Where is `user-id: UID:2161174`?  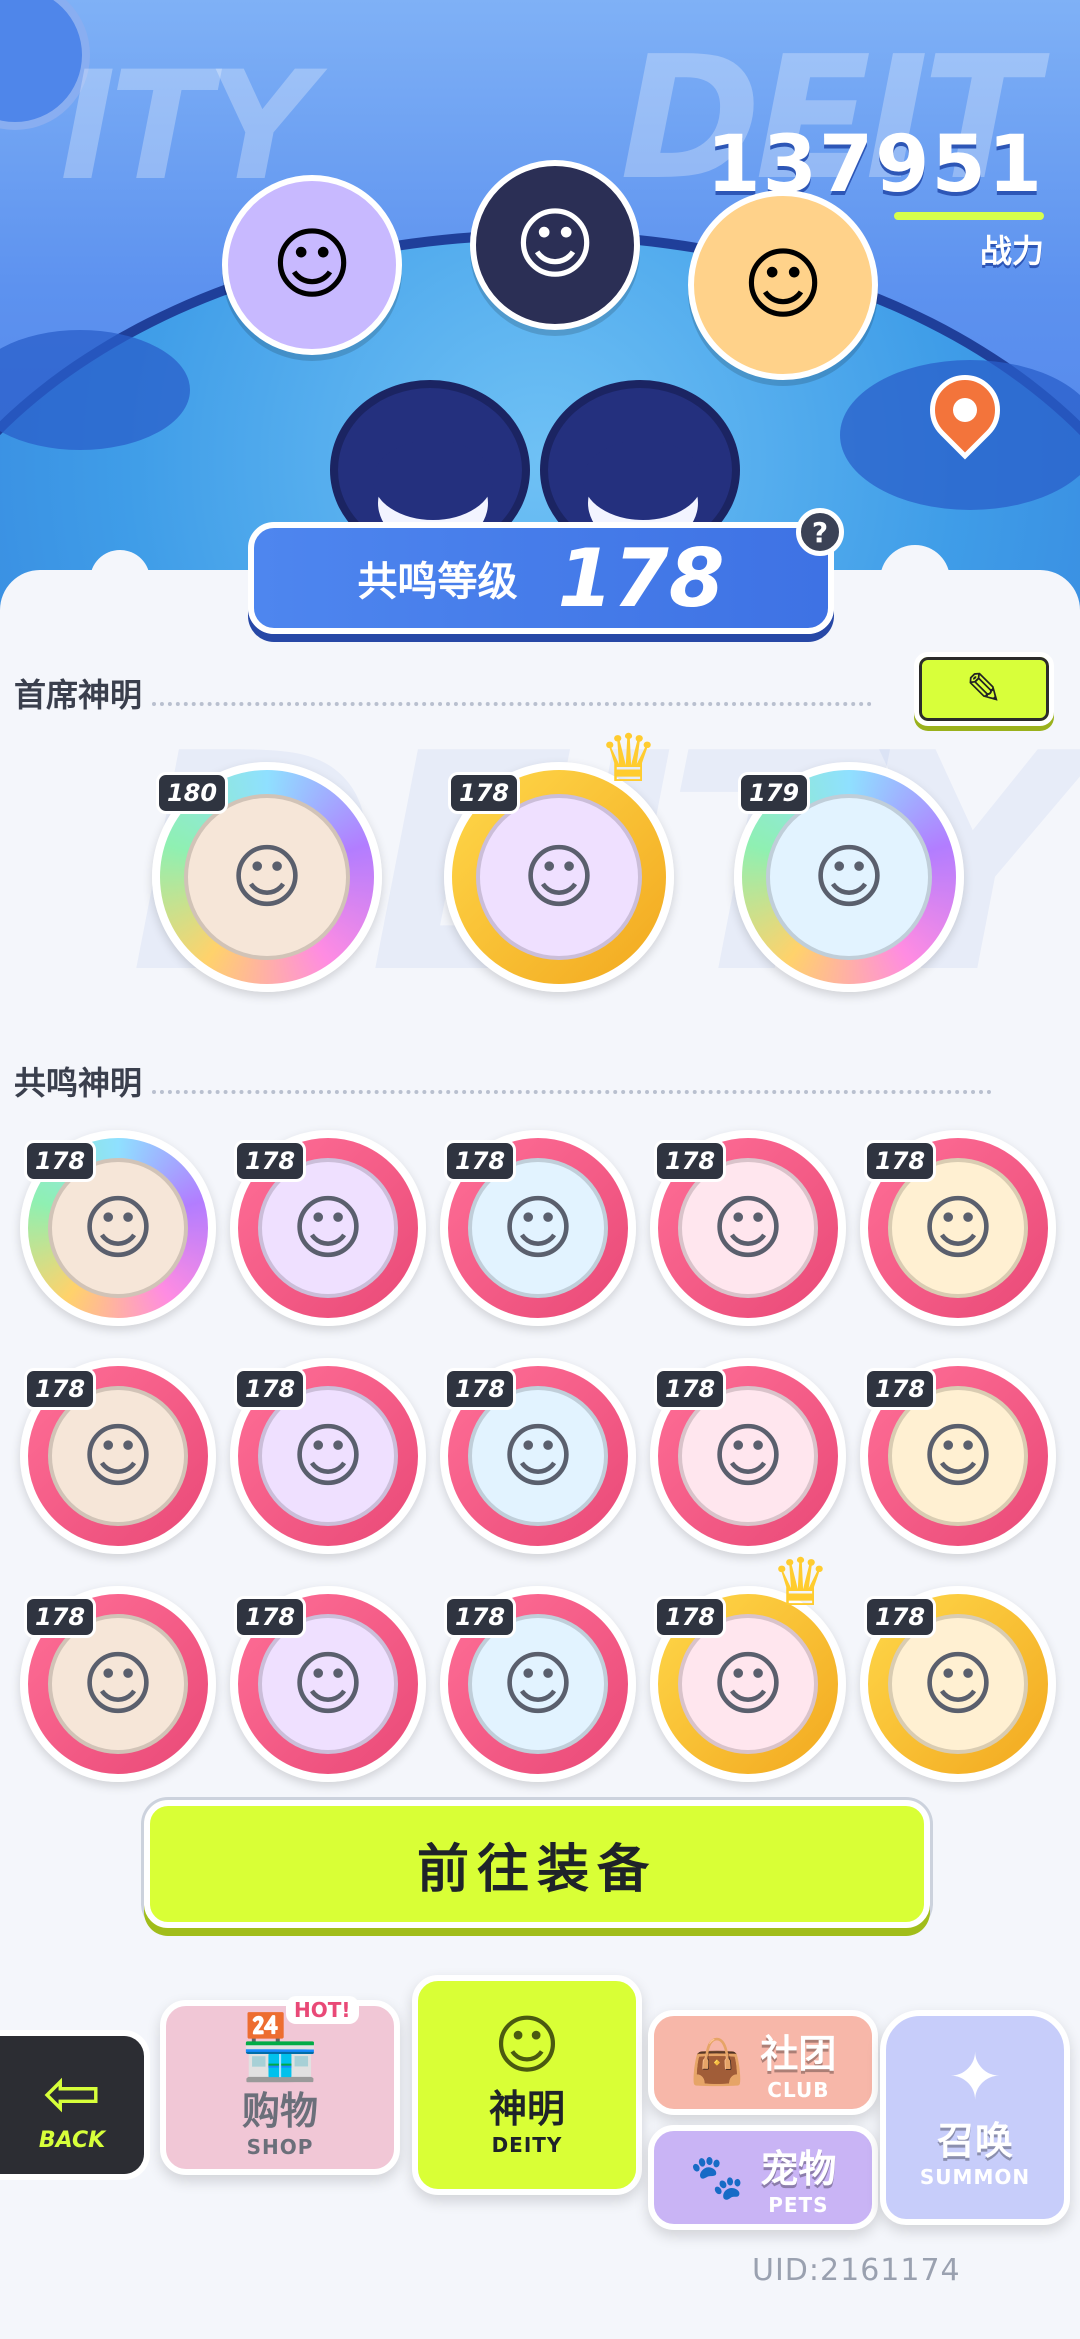
user-id: UID:2161174 is located at coordinates (856, 2270).